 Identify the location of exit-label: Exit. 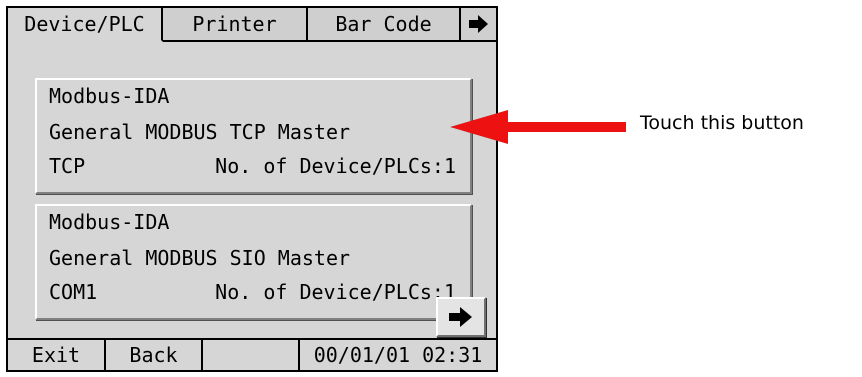
(56, 355).